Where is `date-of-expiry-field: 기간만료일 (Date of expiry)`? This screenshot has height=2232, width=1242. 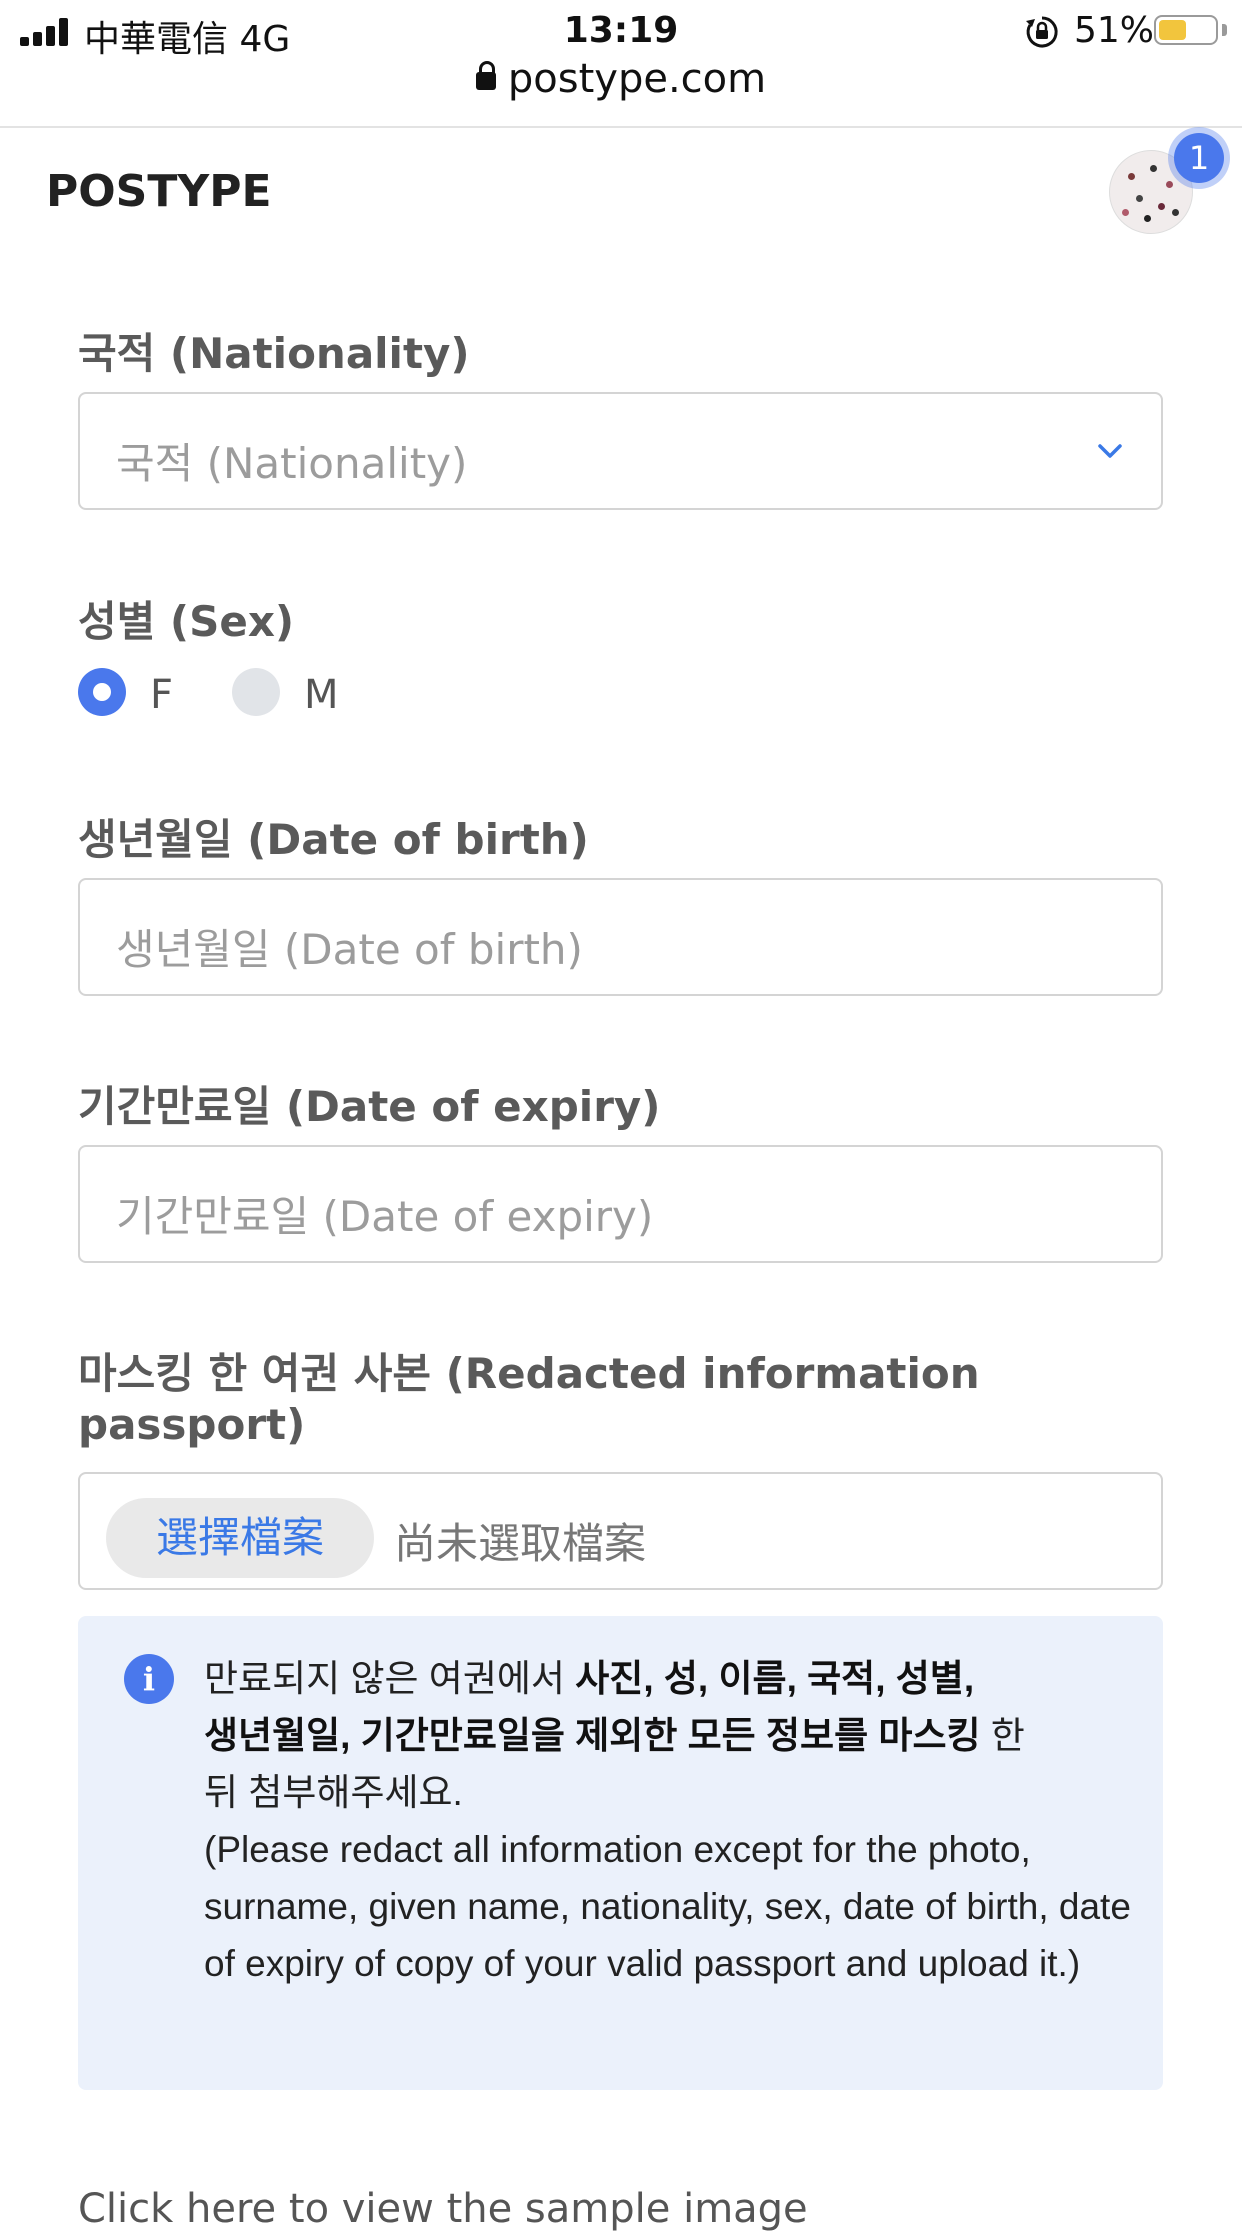 date-of-expiry-field: 기간만료일 (Date of expiry) is located at coordinates (620, 1204).